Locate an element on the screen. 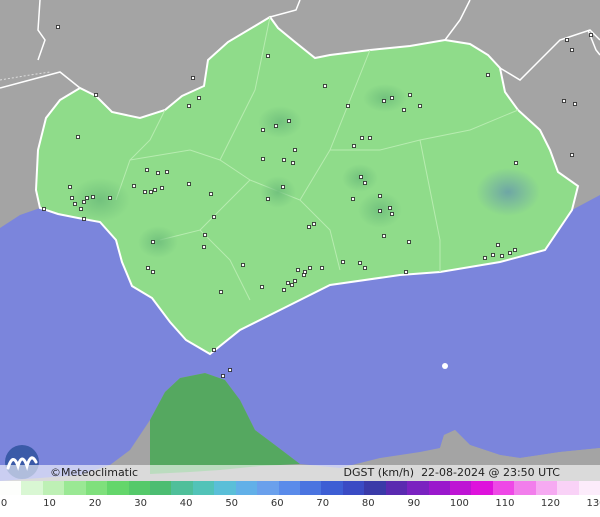  alboran-island is located at coordinates (445, 366).